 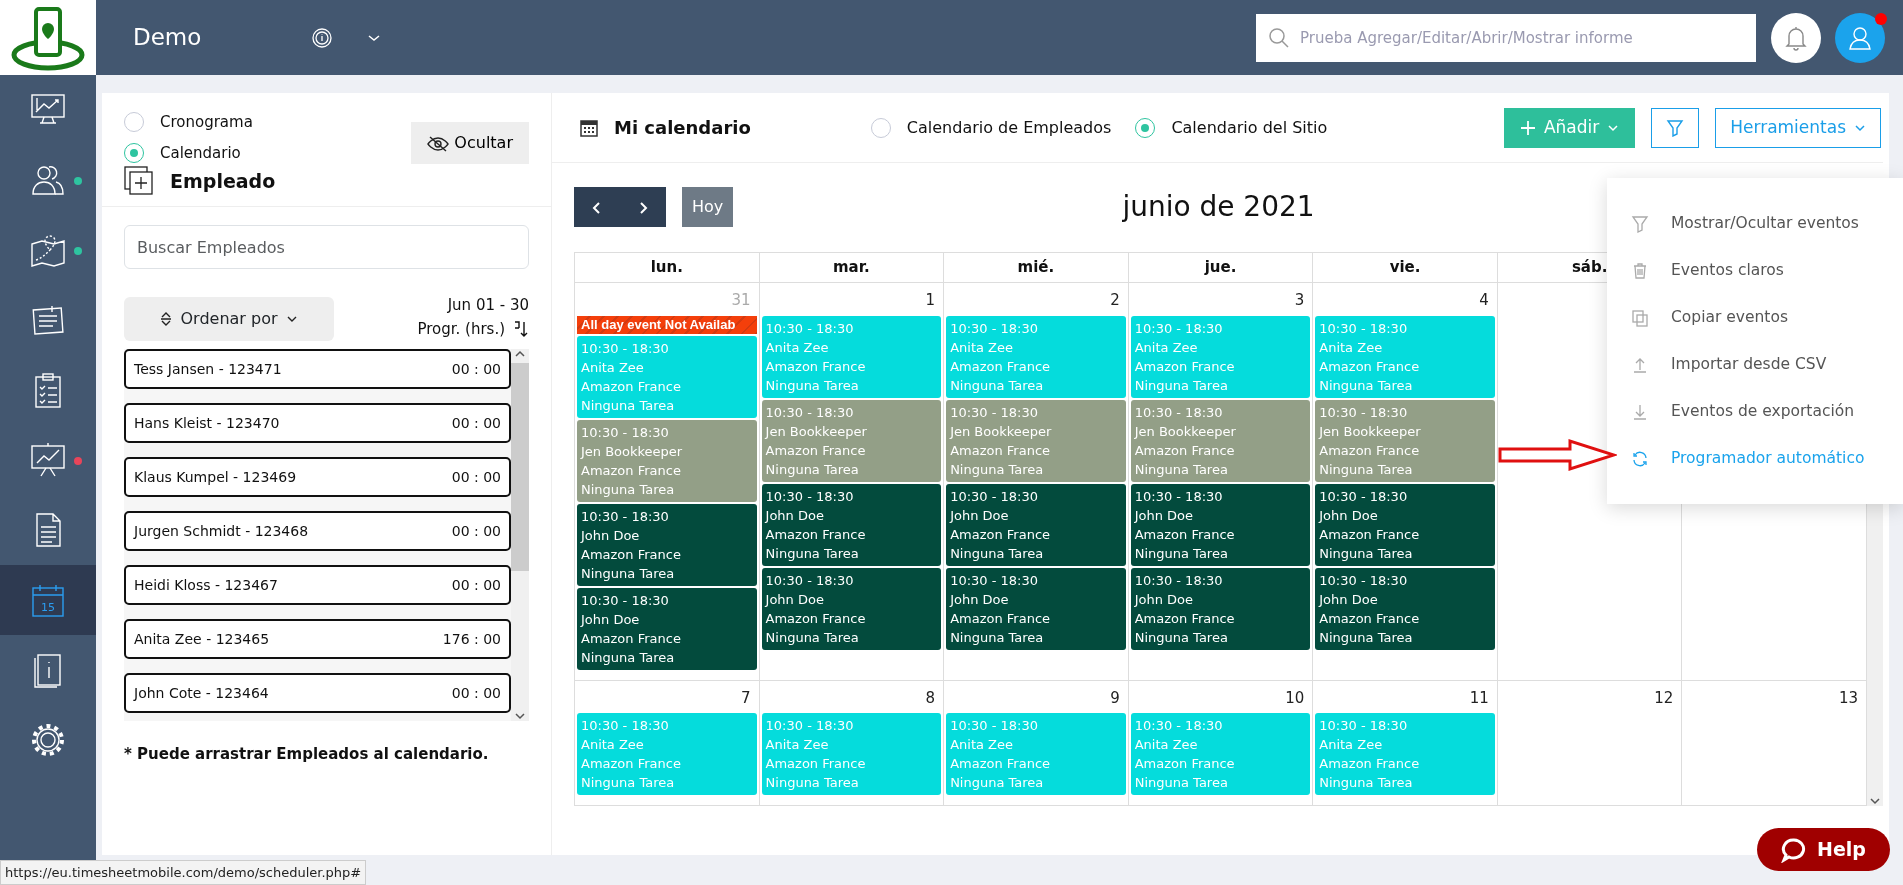 What do you see at coordinates (1755, 223) in the screenshot?
I see `menu-item: Mostrar/Ocultar eventos` at bounding box center [1755, 223].